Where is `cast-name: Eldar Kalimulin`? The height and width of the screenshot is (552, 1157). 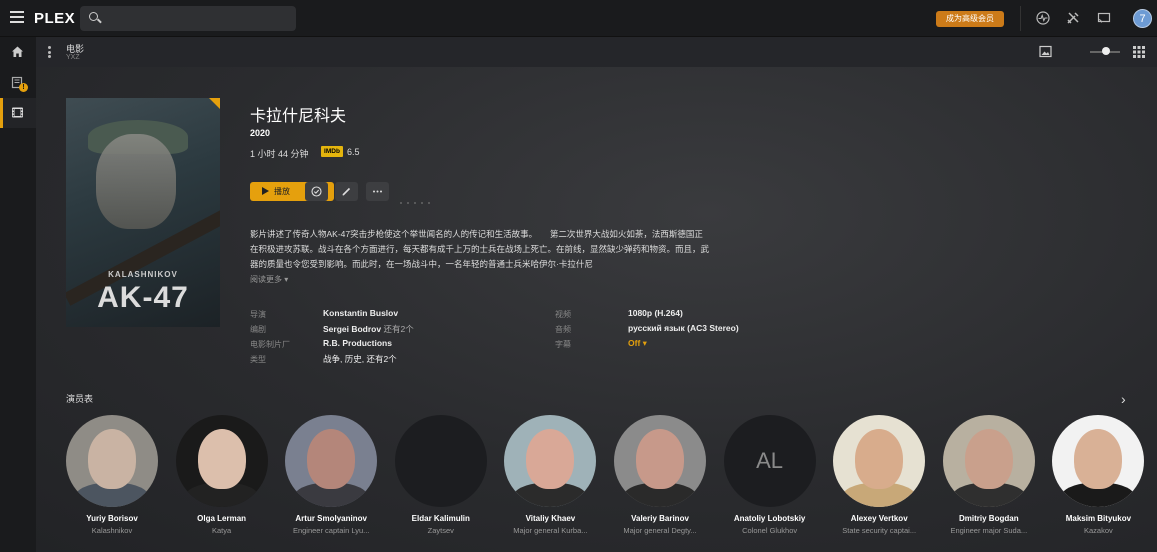 cast-name: Eldar Kalimulin is located at coordinates (440, 518).